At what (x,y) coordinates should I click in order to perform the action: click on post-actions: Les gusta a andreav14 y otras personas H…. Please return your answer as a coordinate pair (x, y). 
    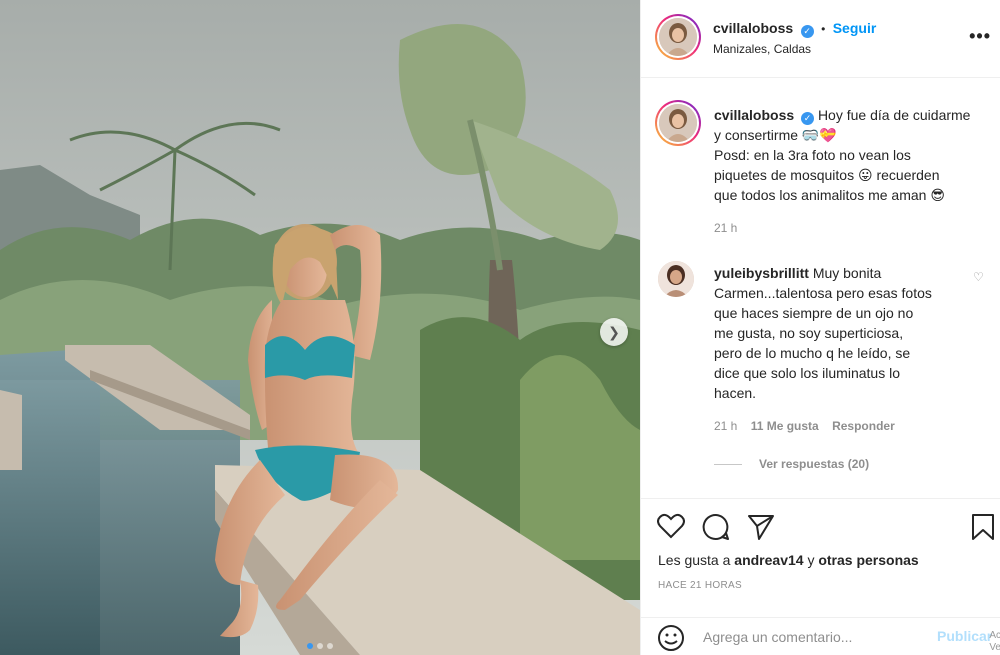
    Looking at the image, I should click on (820, 558).